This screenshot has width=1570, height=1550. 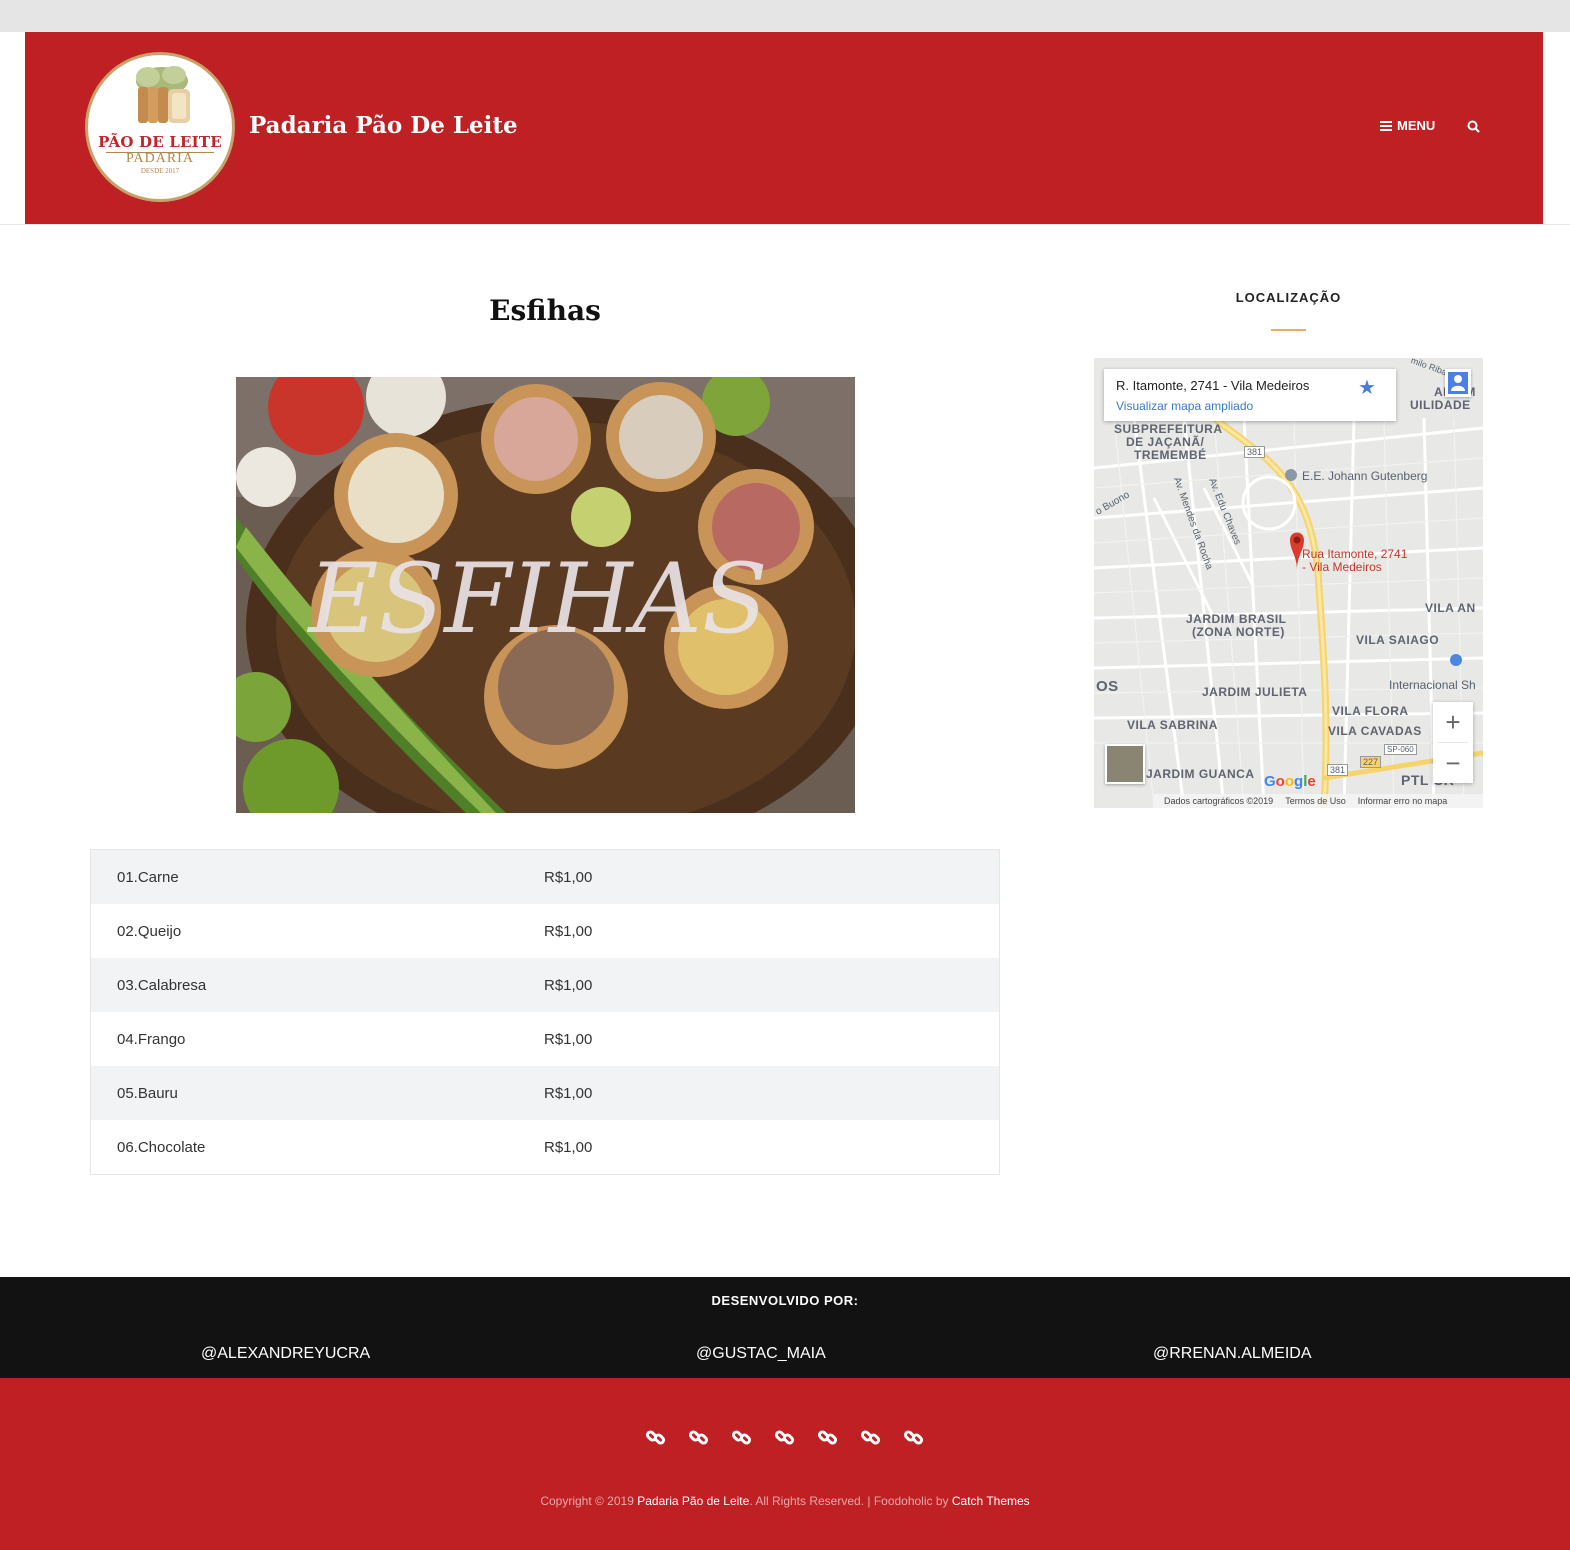 What do you see at coordinates (1400, 749) in the screenshot?
I see `road-shield: SP-060` at bounding box center [1400, 749].